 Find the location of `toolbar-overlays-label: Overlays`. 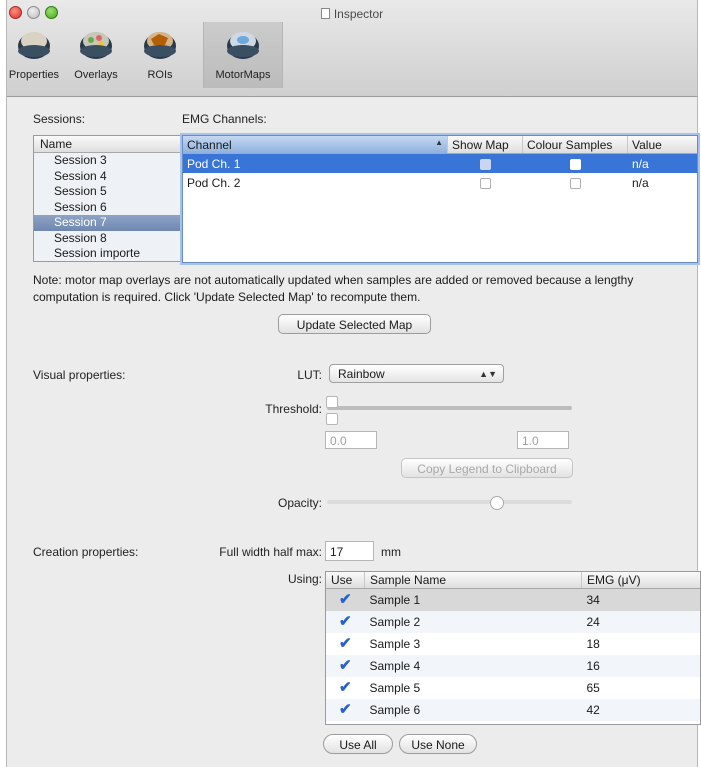

toolbar-overlays-label: Overlays is located at coordinates (96, 75).